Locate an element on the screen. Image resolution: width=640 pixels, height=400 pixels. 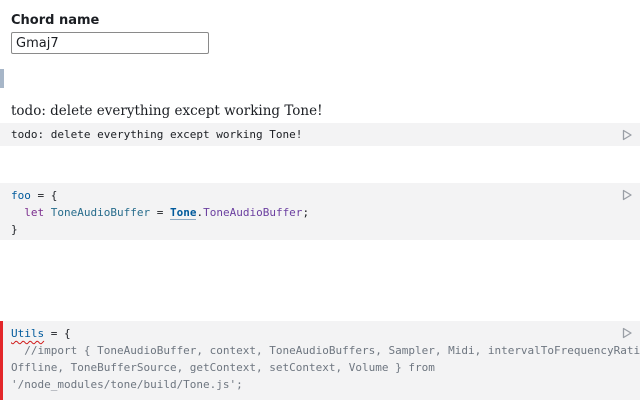
code-error-name: Utils is located at coordinates (28, 333).